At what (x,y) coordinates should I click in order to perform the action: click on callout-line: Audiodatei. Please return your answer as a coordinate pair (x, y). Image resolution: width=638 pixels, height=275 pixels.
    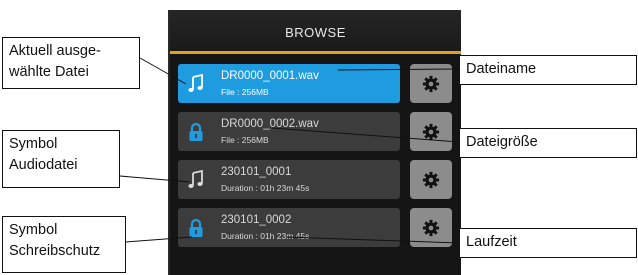
    Looking at the image, I should click on (43, 165).